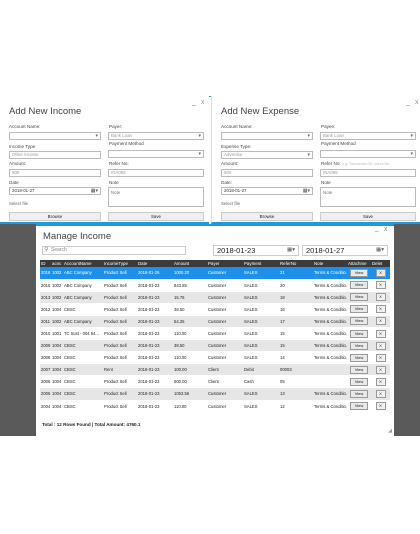 The height and width of the screenshot is (534, 420). I want to click on column-header: ReferNo, so click(296, 263).